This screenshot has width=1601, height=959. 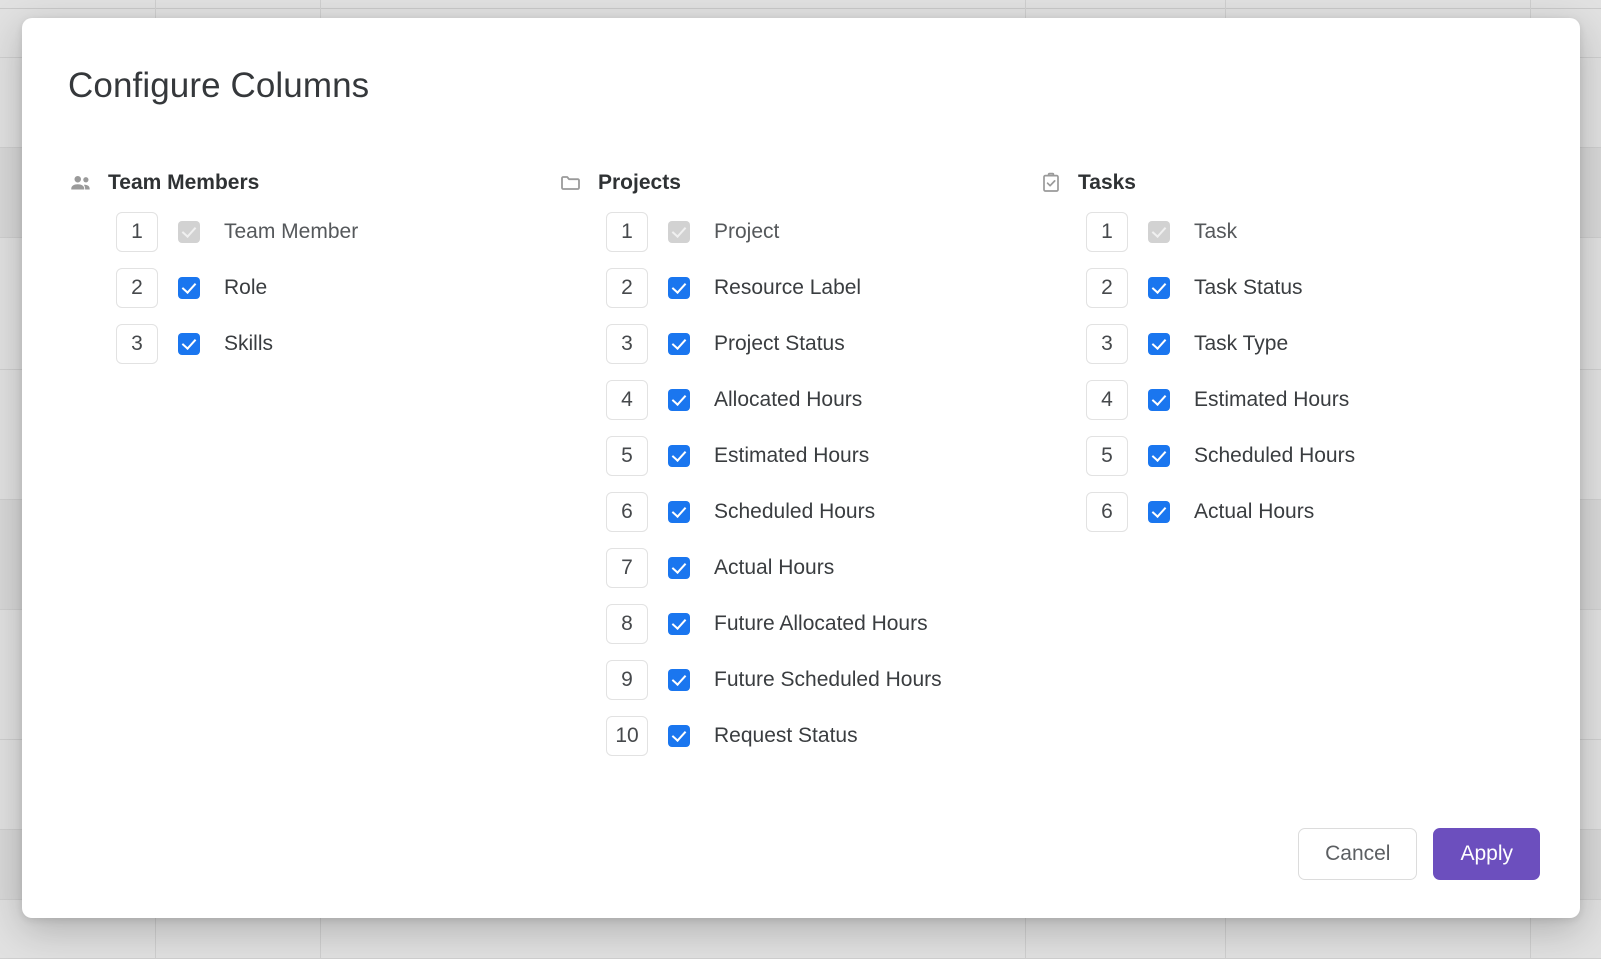 I want to click on column-item-scheduled-hours: 6 Scheduled Hours, so click(x=822, y=512).